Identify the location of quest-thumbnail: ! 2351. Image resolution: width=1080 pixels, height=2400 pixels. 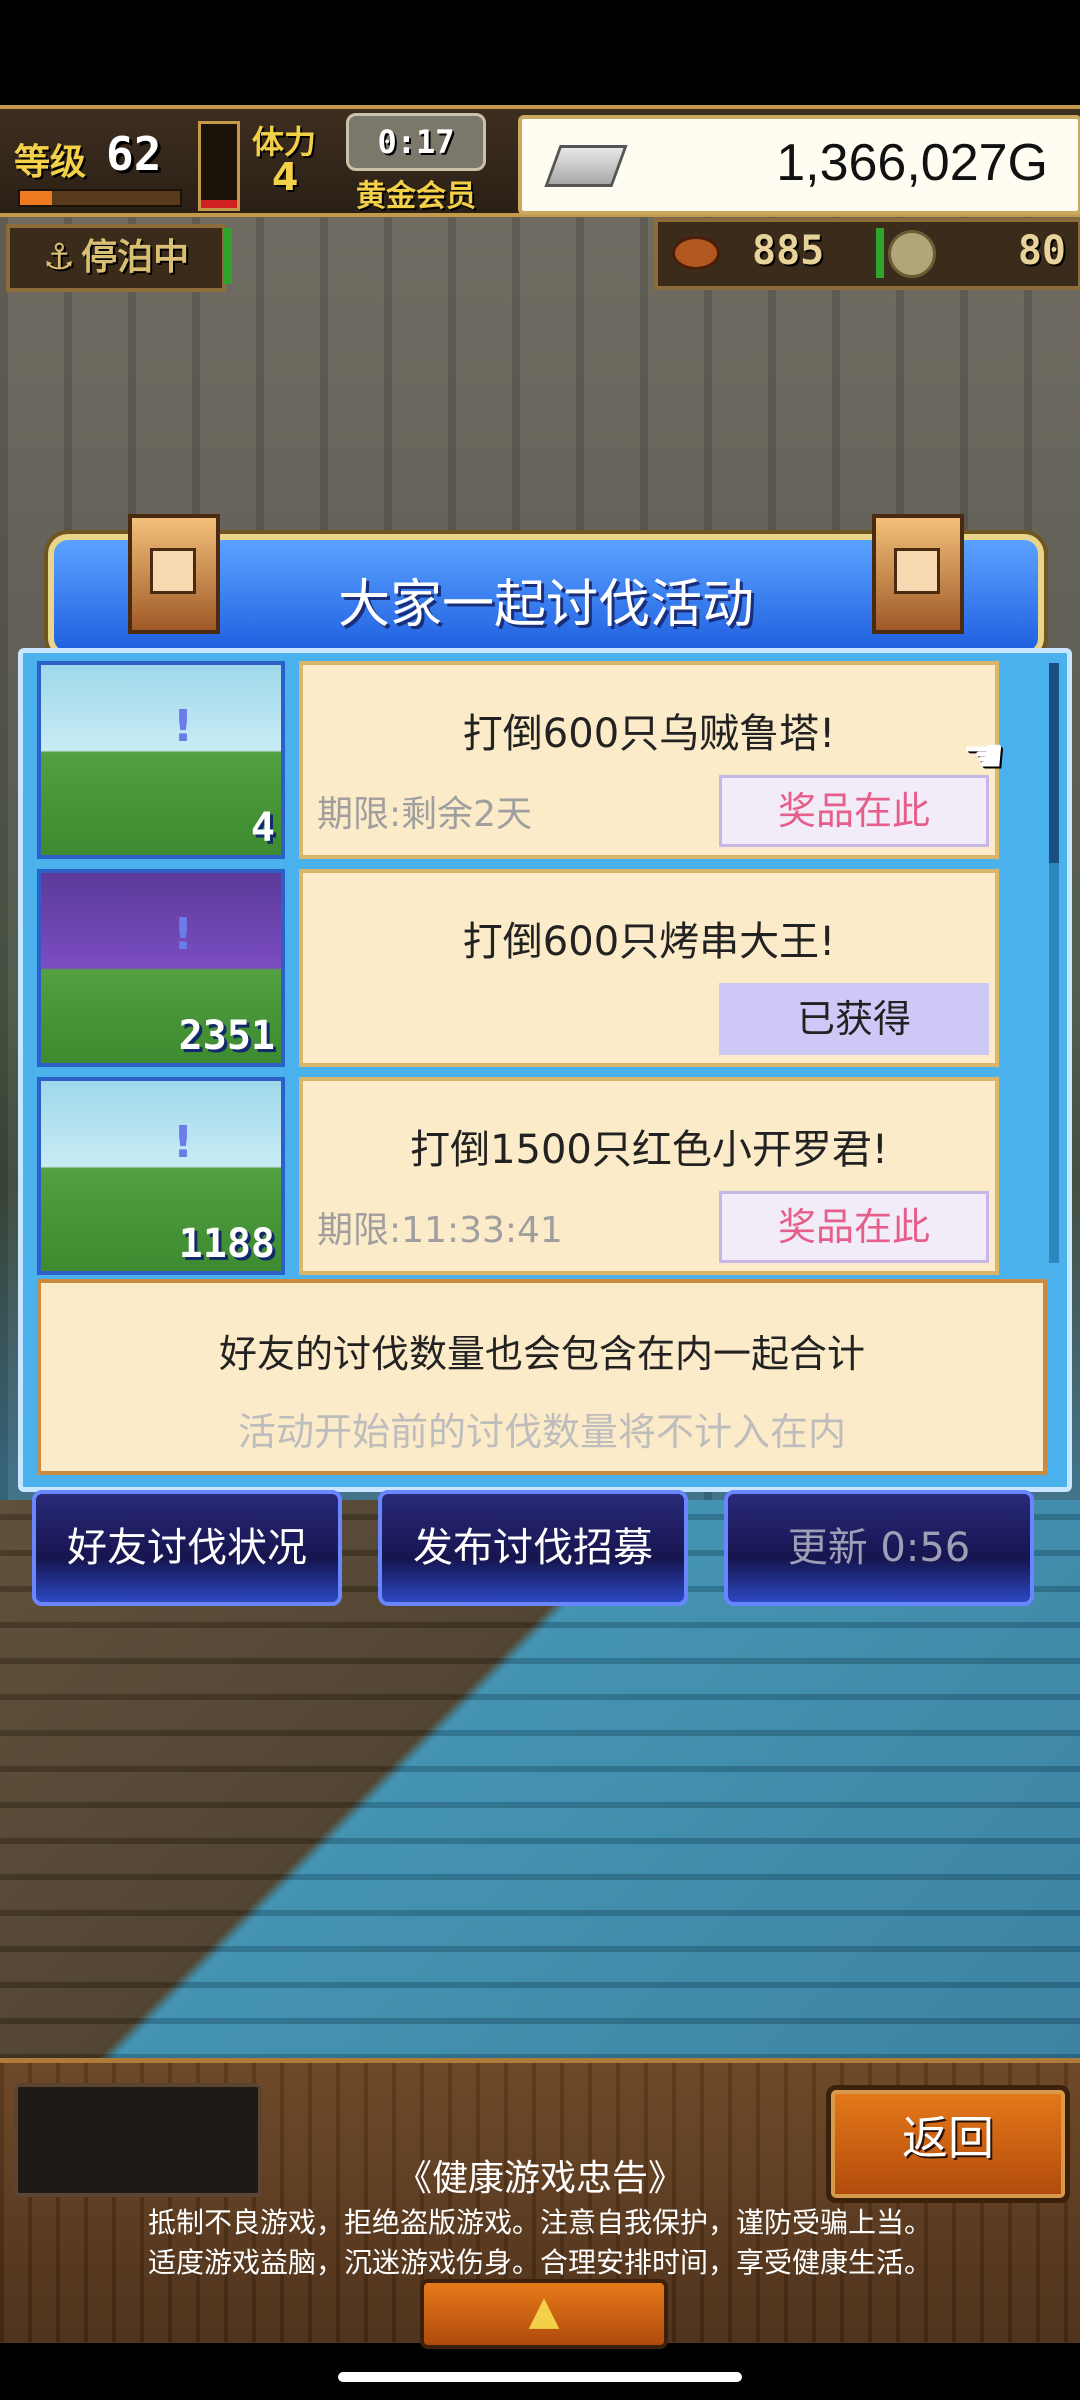
(161, 968).